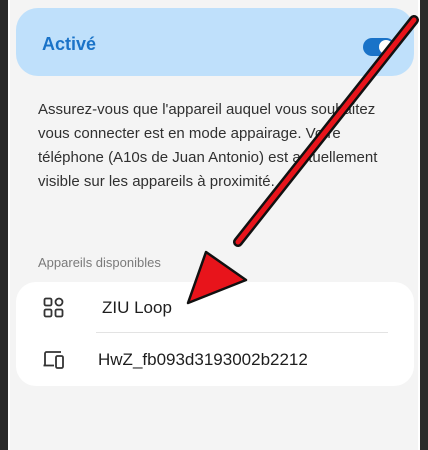 The image size is (428, 450). I want to click on apps-grid-icon, so click(53, 307).